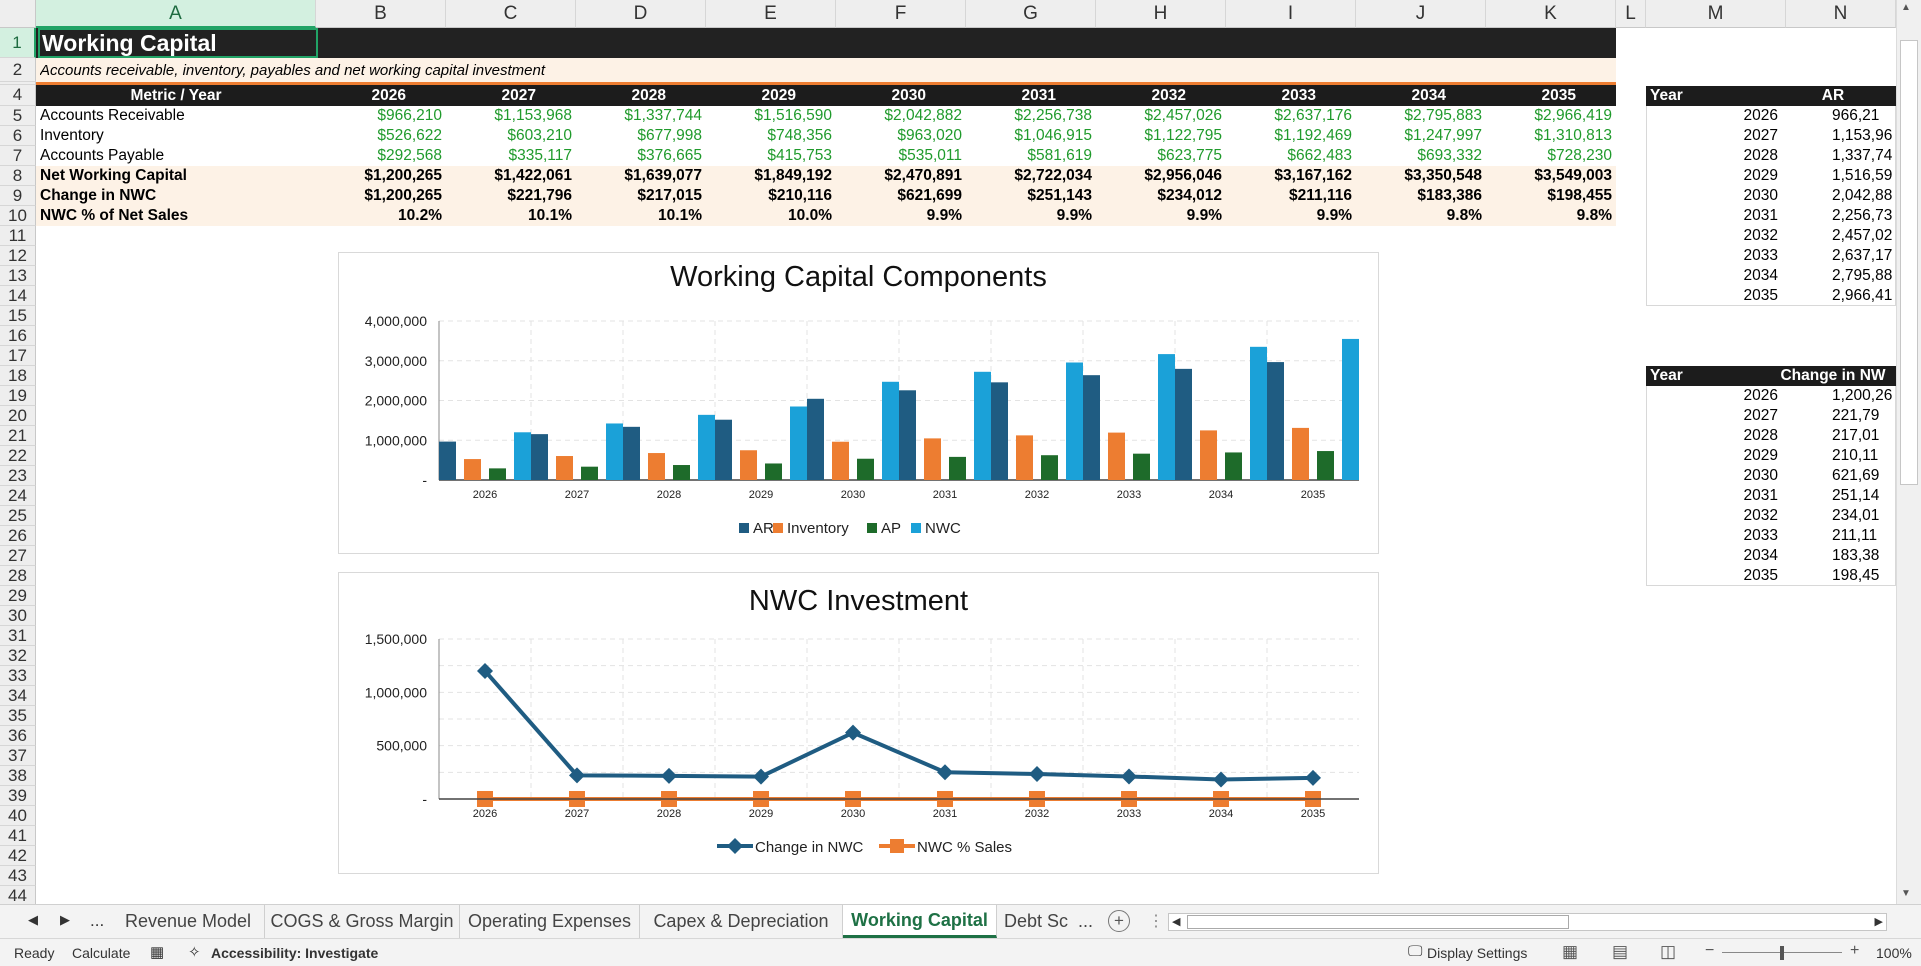  Describe the element at coordinates (1161, 156) in the screenshot. I see `table-cell: $623,775` at that location.